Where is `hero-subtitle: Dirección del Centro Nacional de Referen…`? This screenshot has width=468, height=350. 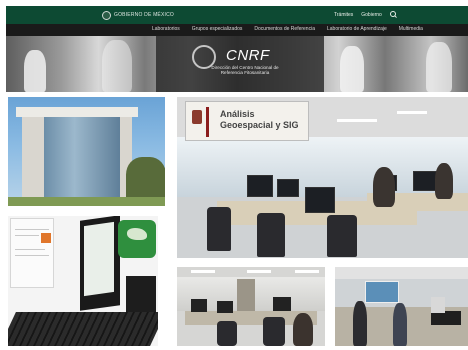
hero-subtitle: Dirección del Centro Nacional de Referen… is located at coordinates (245, 70).